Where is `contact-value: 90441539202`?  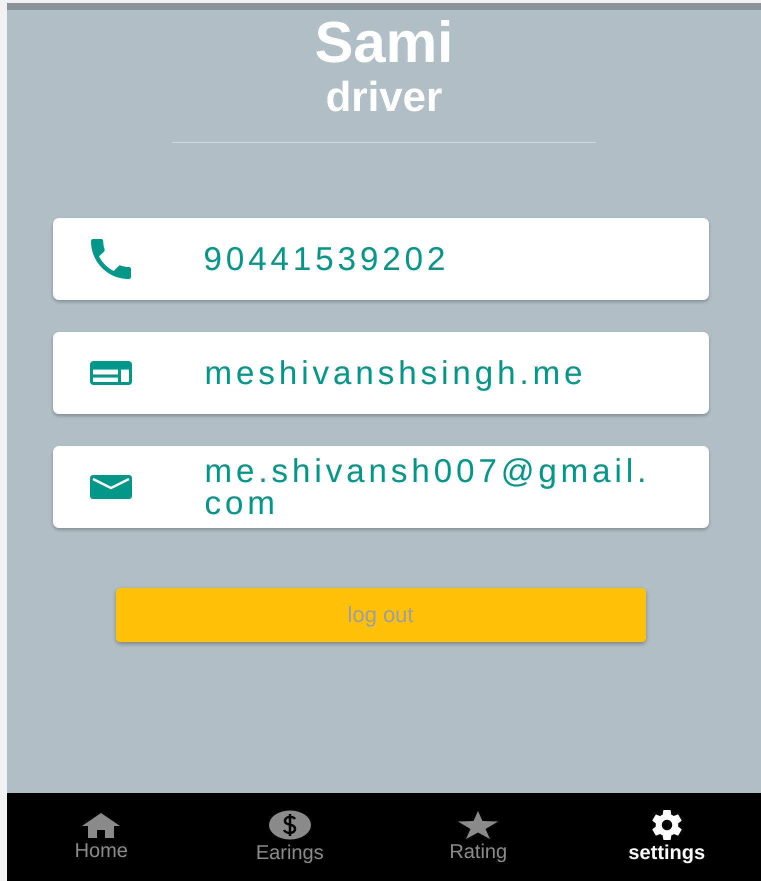
contact-value: 90441539202 is located at coordinates (327, 259).